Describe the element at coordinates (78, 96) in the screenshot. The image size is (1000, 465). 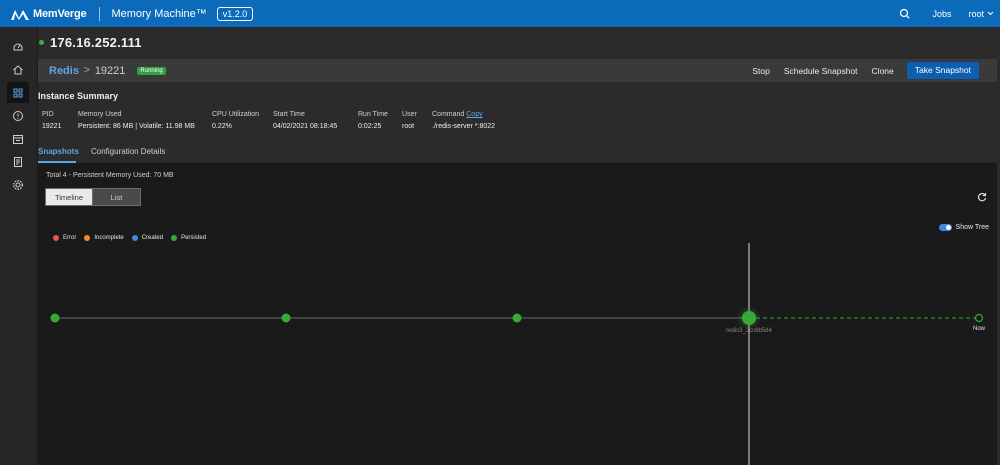
I see `instance-summary-title: Instance Summary` at that location.